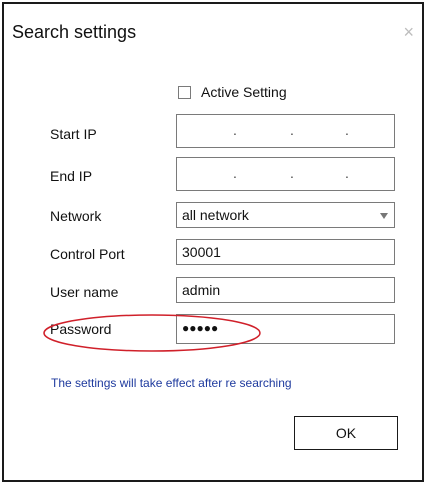 This screenshot has height=485, width=428. I want to click on end-ip-label: End IP, so click(71, 176).